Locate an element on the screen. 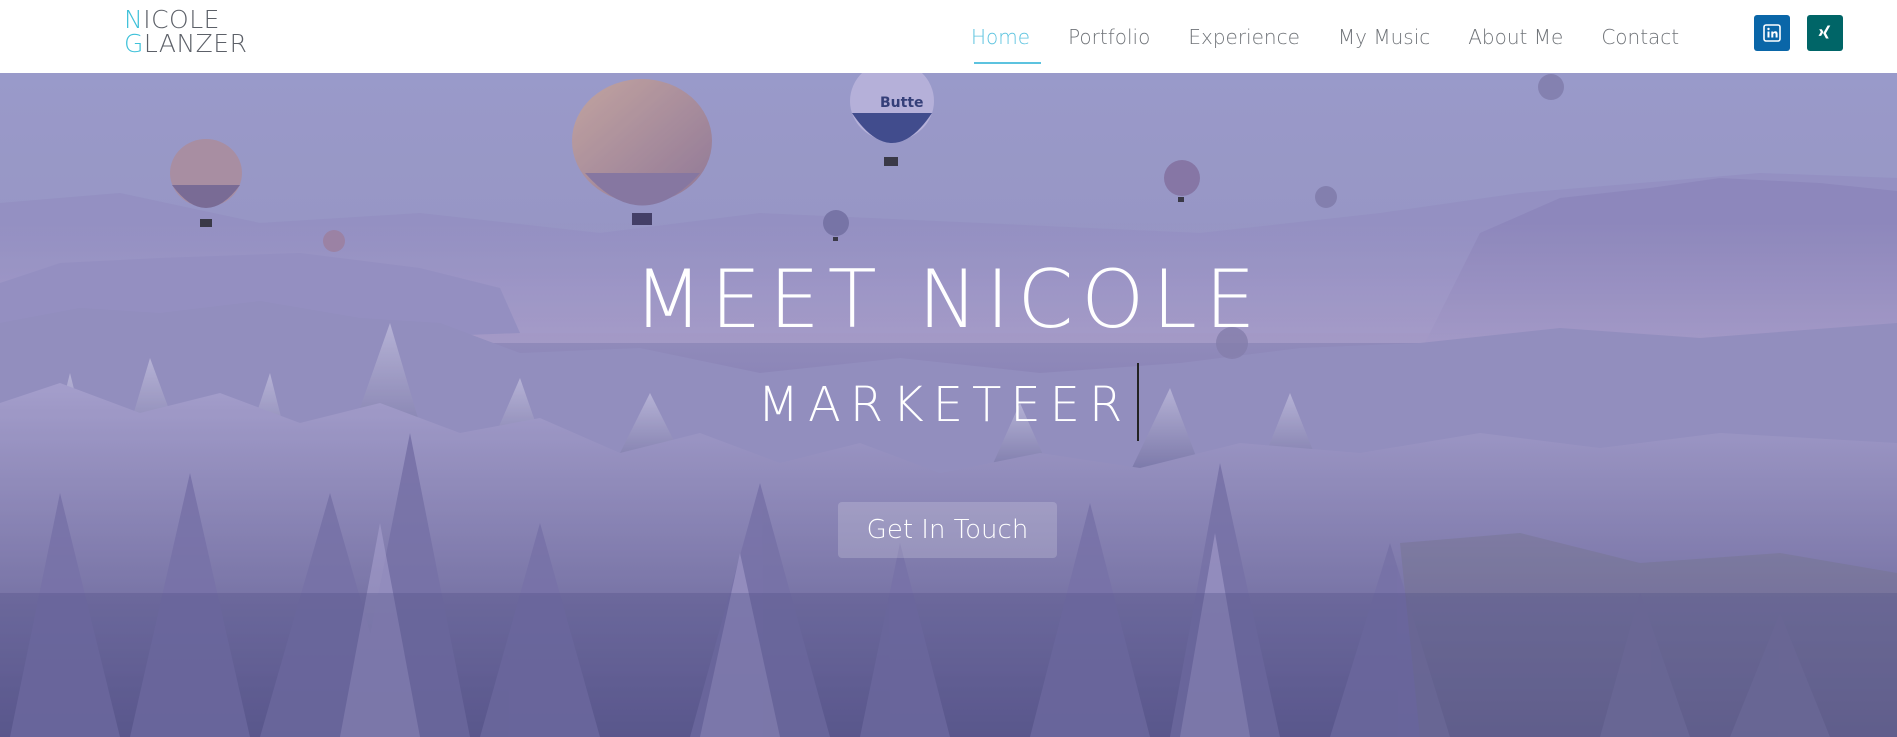 The width and height of the screenshot is (1897, 737). nav-item-about-me: About Me is located at coordinates (1515, 36).